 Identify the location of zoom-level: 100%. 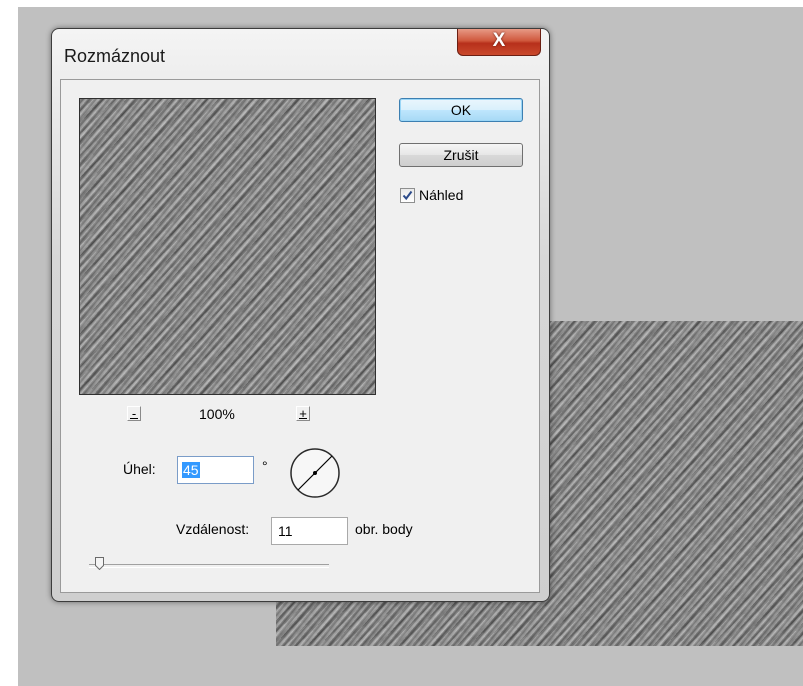
(217, 414).